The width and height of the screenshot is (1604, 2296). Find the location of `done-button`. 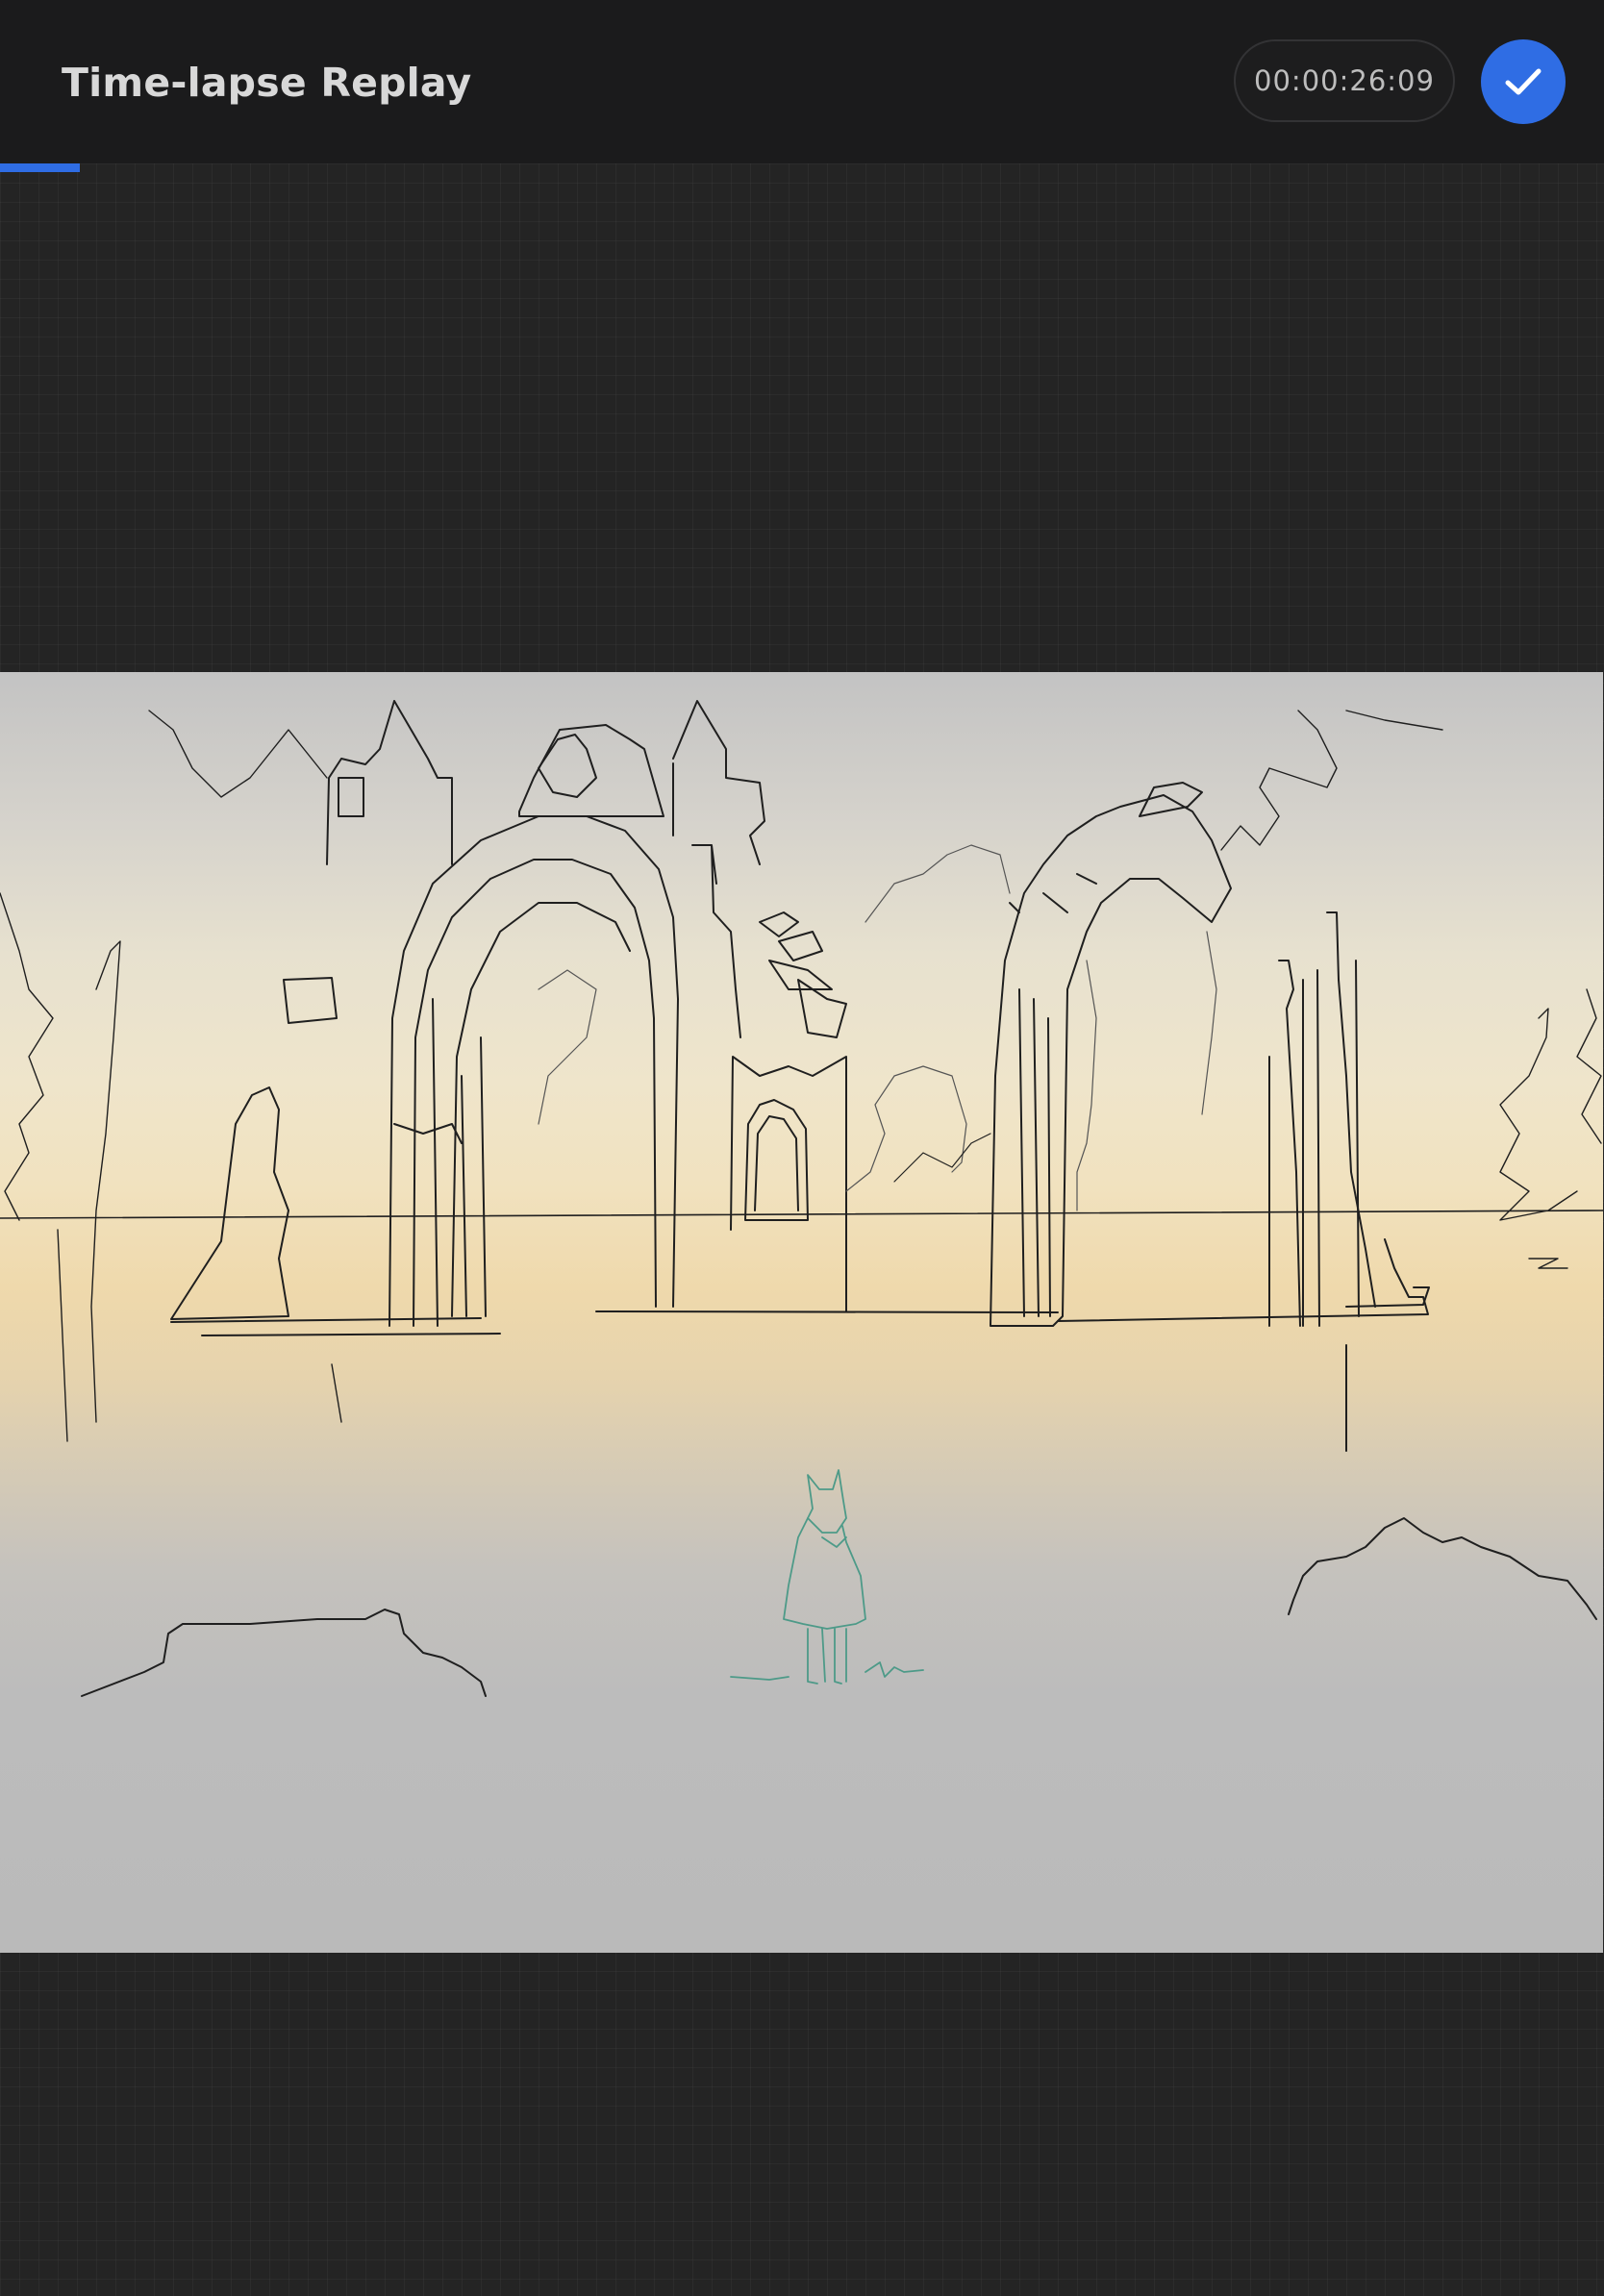

done-button is located at coordinates (1523, 81).